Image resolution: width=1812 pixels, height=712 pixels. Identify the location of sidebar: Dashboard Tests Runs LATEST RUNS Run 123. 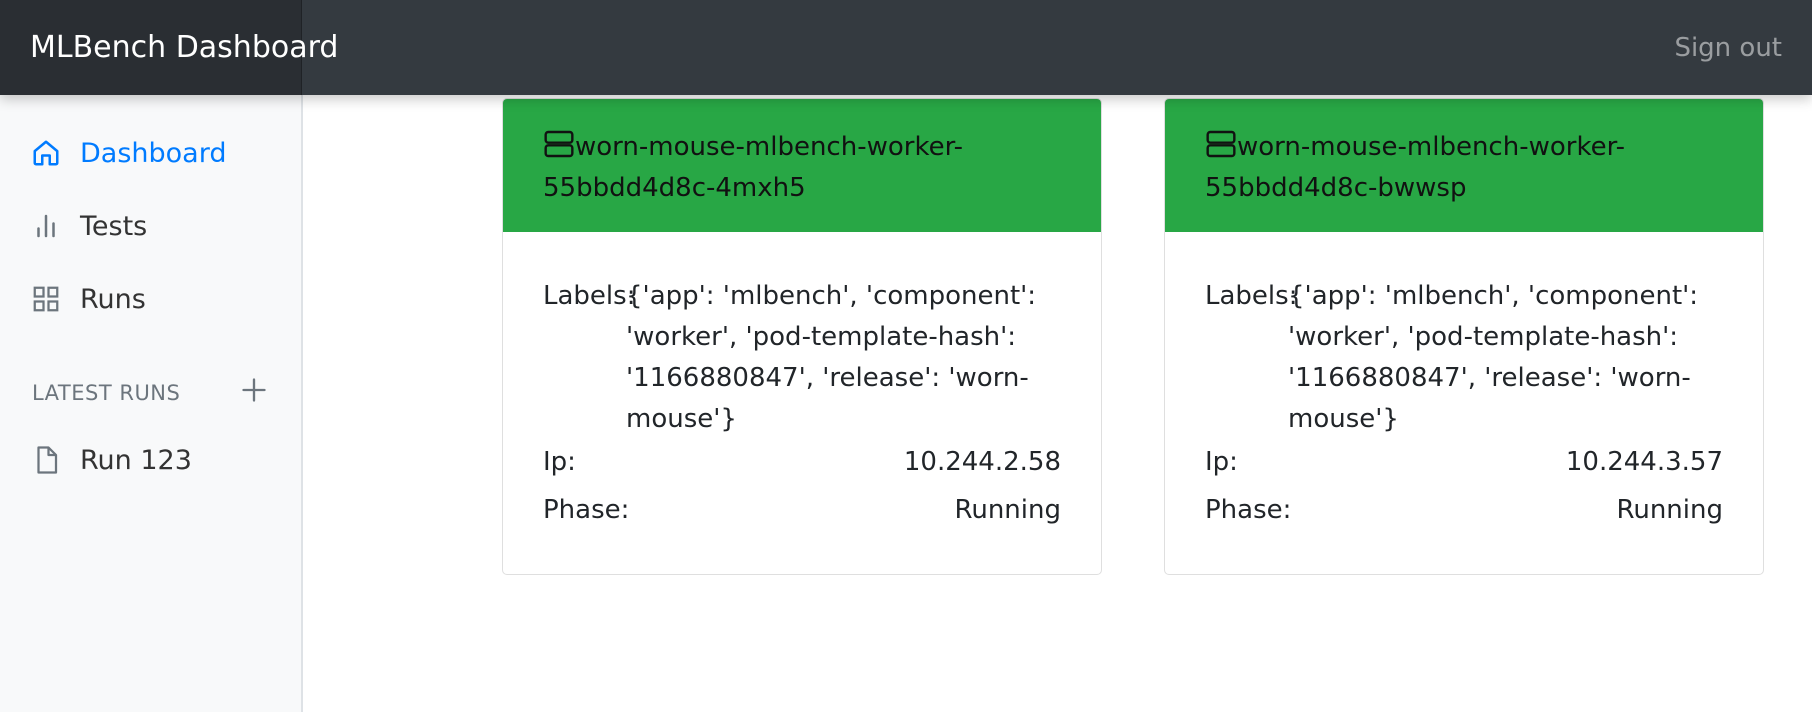
(151, 403).